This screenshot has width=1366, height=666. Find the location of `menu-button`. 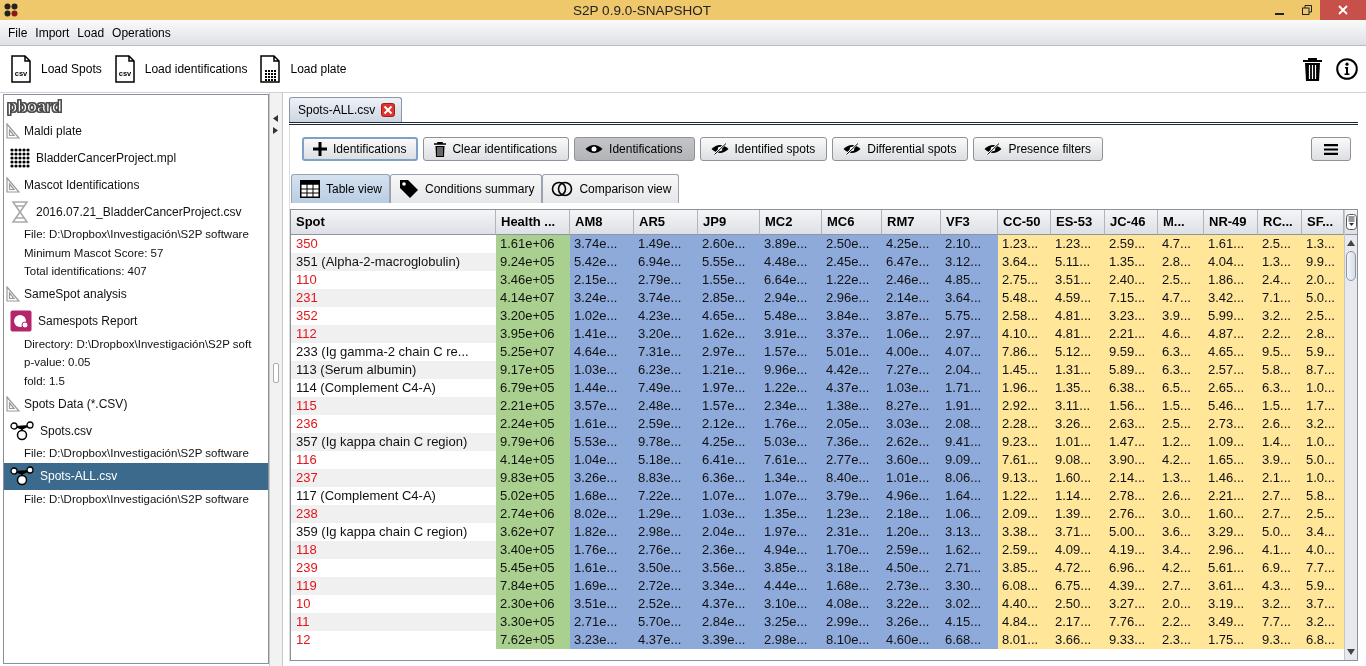

menu-button is located at coordinates (1331, 149).